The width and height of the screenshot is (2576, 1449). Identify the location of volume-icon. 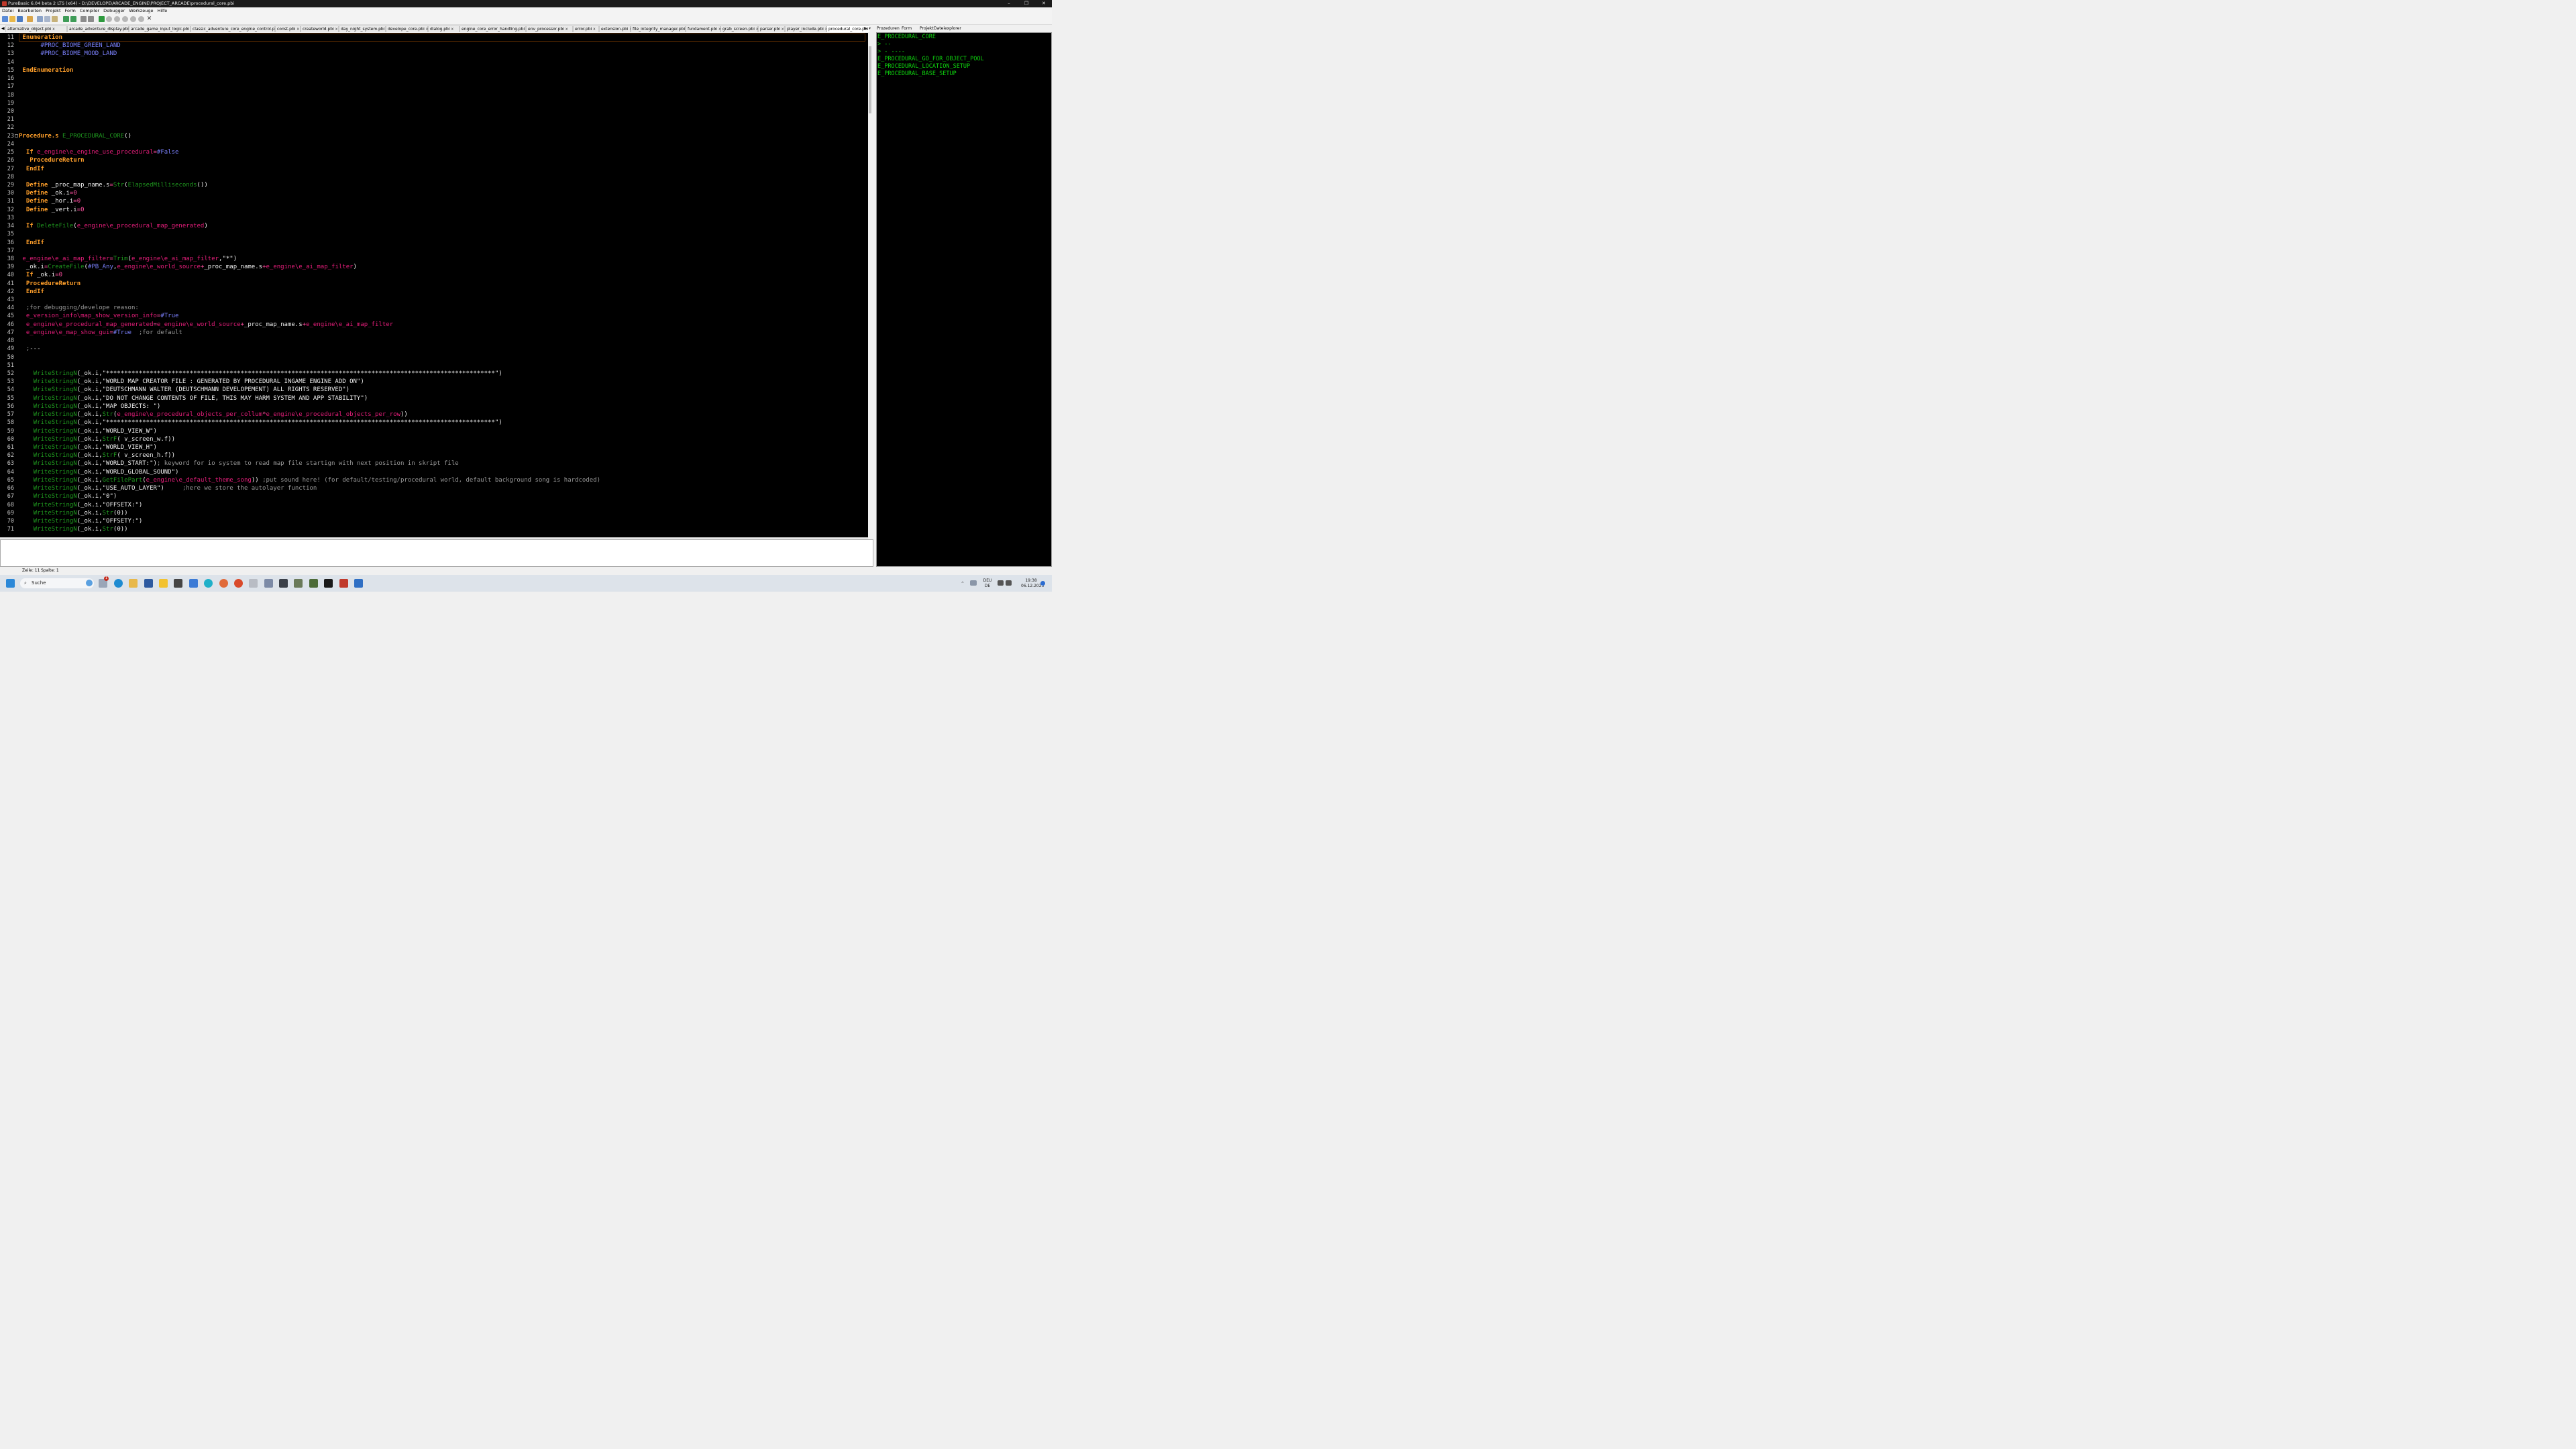
(1009, 583).